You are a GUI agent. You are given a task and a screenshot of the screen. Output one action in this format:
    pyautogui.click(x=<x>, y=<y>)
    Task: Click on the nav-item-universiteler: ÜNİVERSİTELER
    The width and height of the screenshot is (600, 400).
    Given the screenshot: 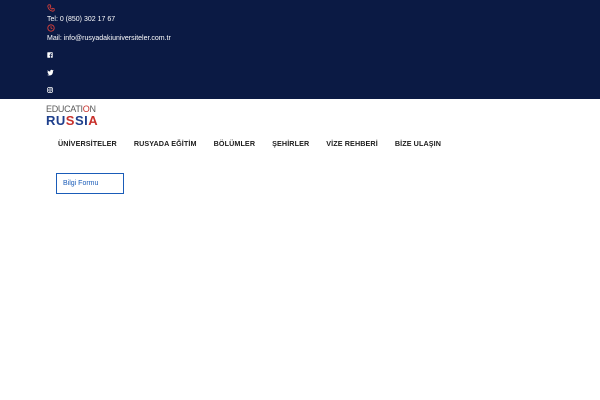 What is the action you would take?
    pyautogui.click(x=87, y=143)
    